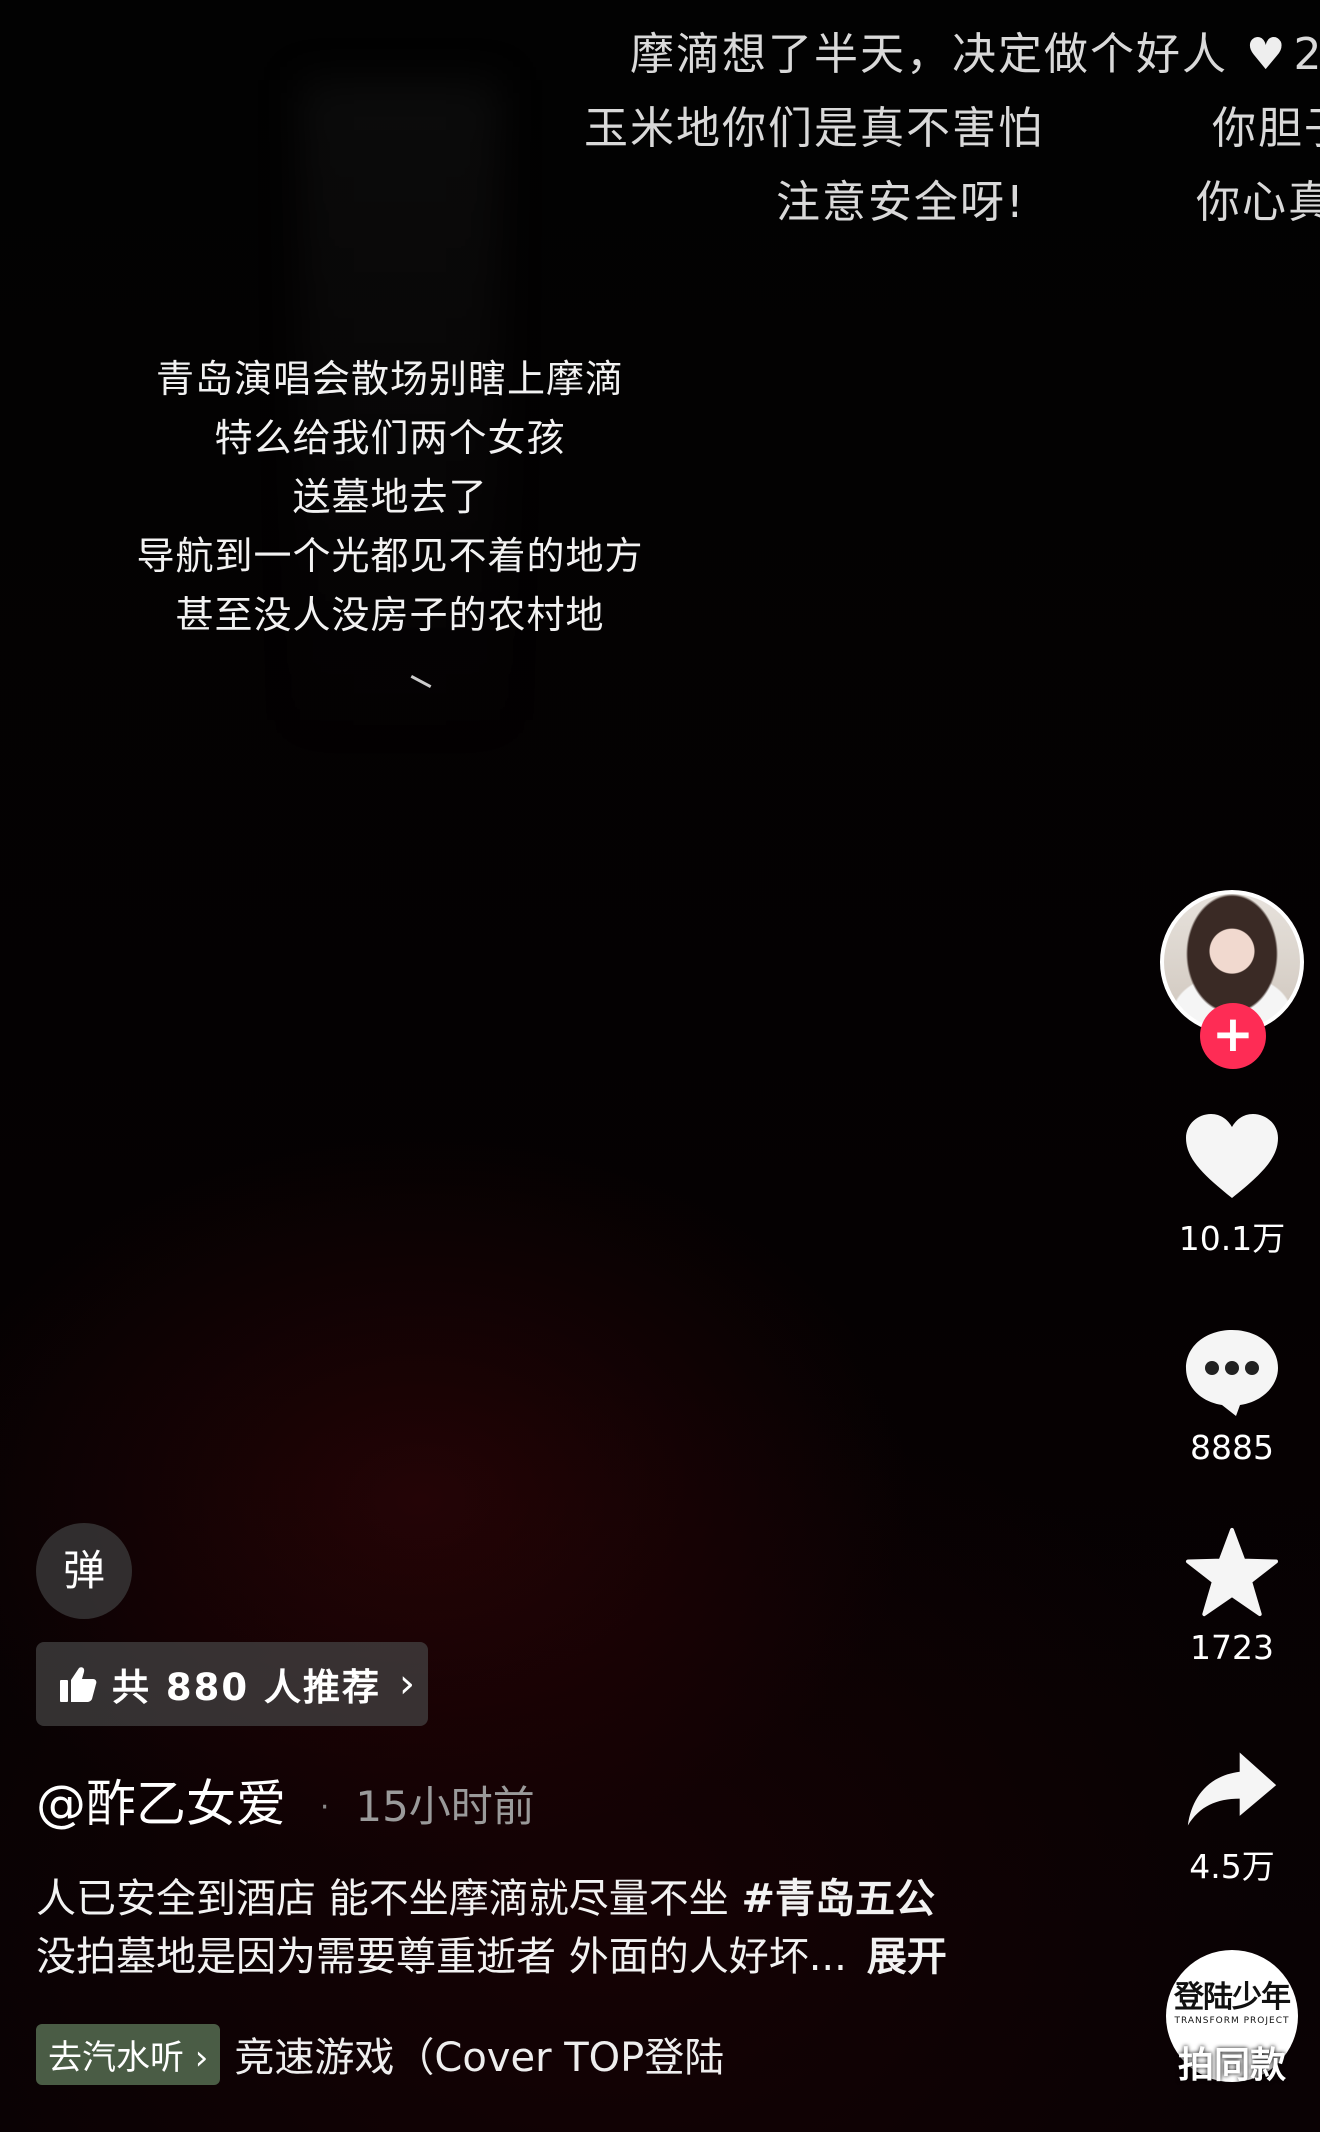 The image size is (1320, 2132). I want to click on danmaku-comment: 摩滴想了半天，决定做个好人 ♥ 2, so click(975, 54).